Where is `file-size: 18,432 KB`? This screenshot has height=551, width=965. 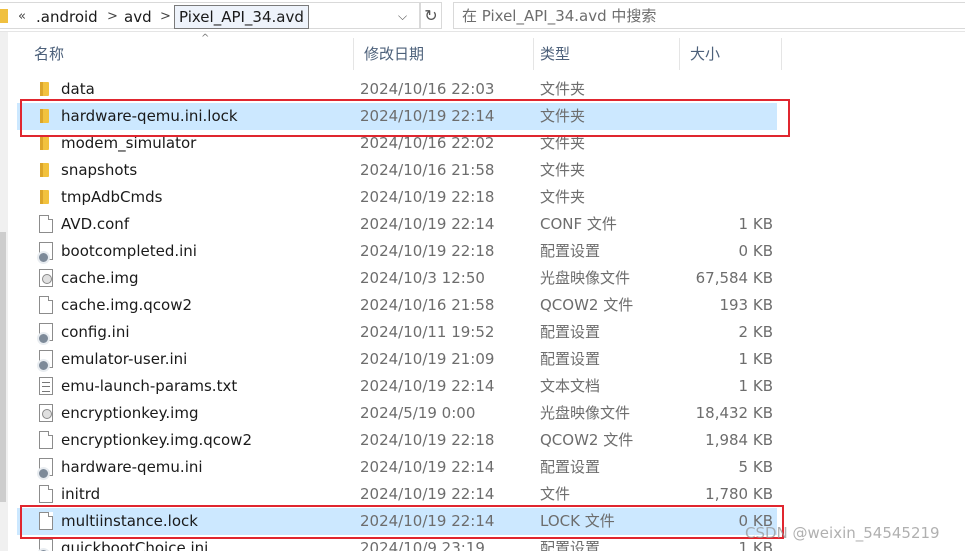
file-size: 18,432 KB is located at coordinates (734, 413).